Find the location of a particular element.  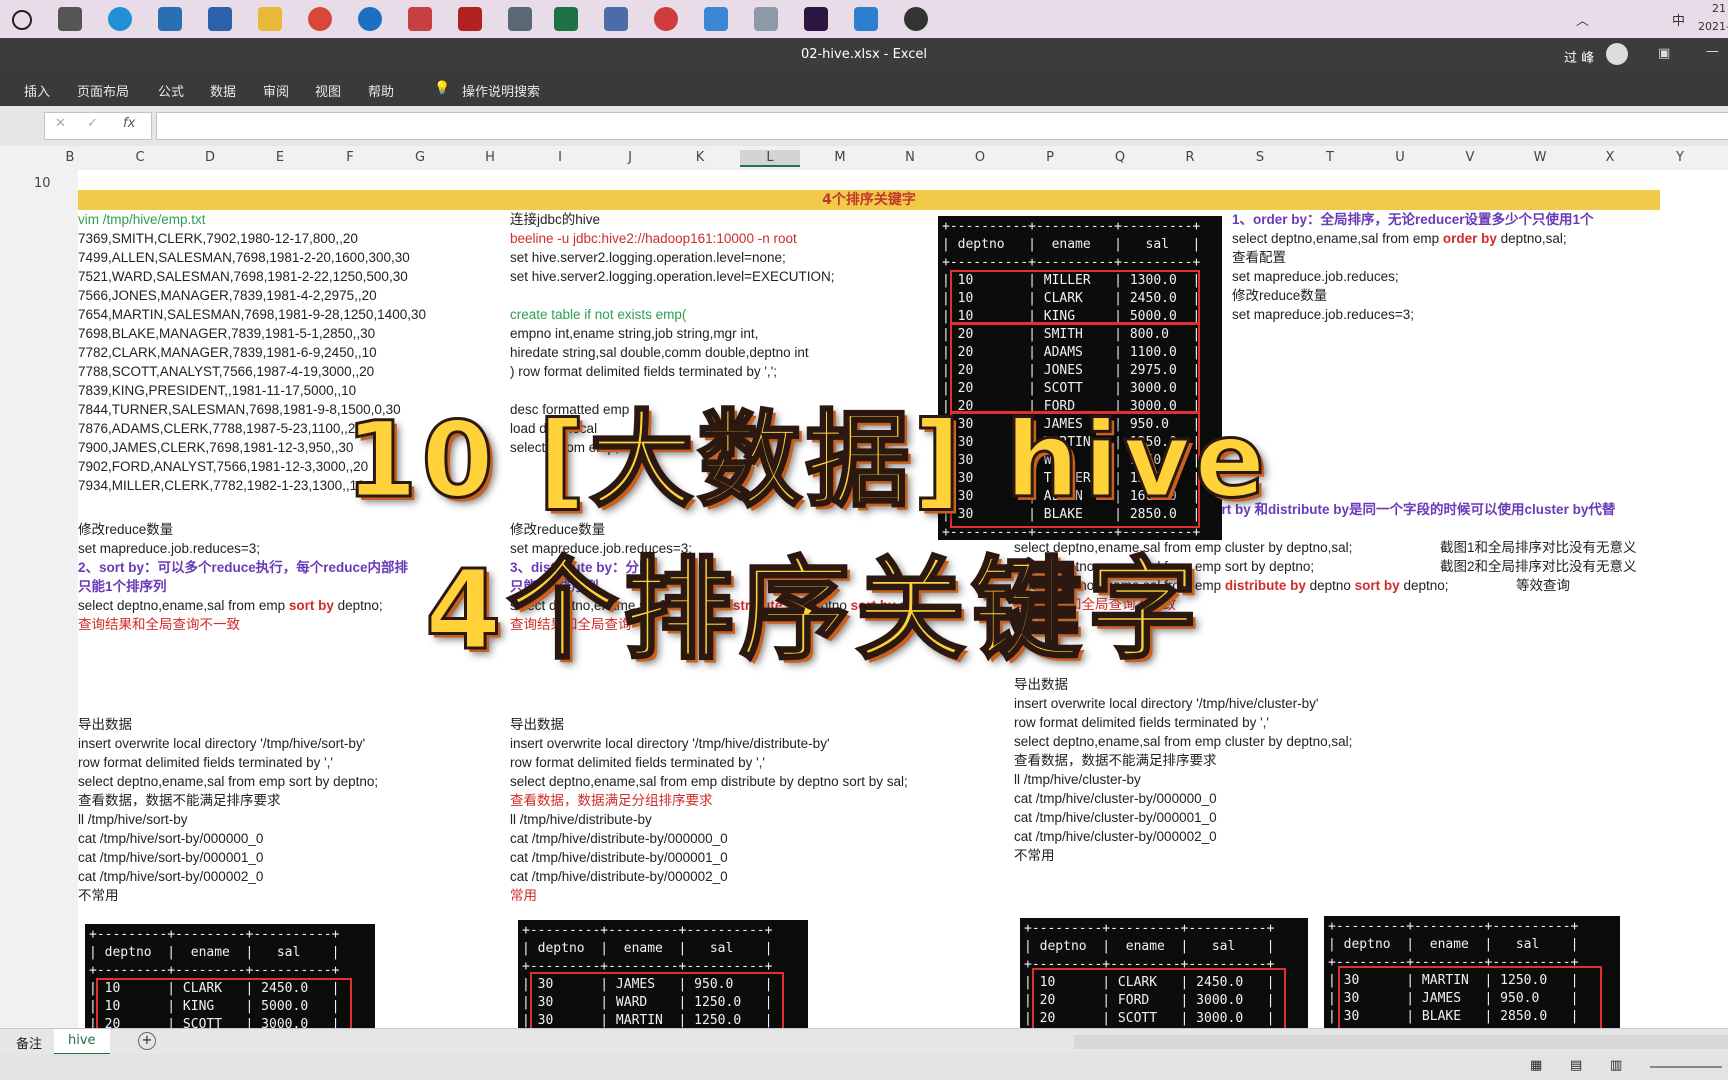

horizontal-scrollbar is located at coordinates (1401, 1042).